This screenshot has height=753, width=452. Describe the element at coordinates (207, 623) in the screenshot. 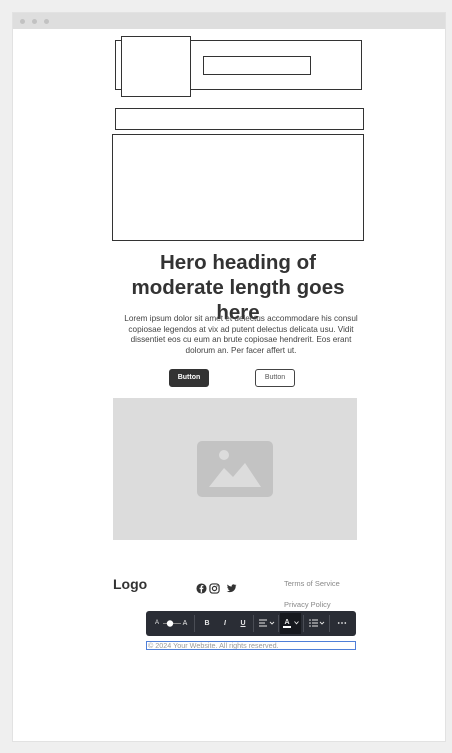

I see `bold-button: B` at that location.